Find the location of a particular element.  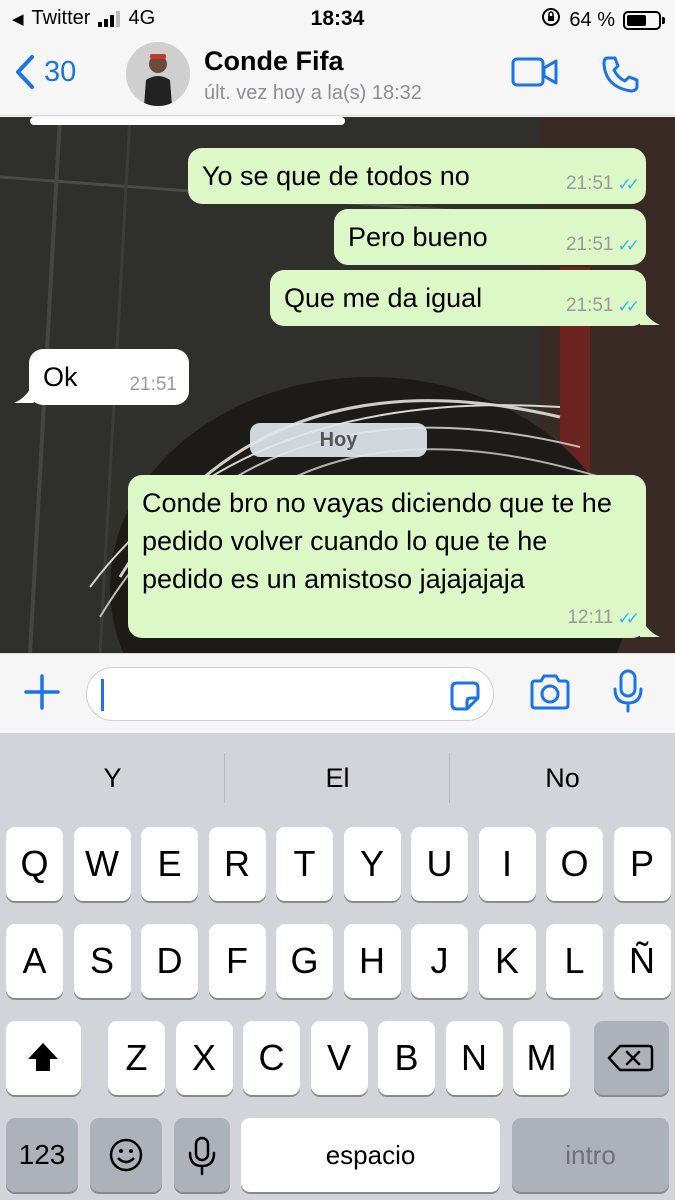

message-text: Pero bueno is located at coordinates (418, 237).